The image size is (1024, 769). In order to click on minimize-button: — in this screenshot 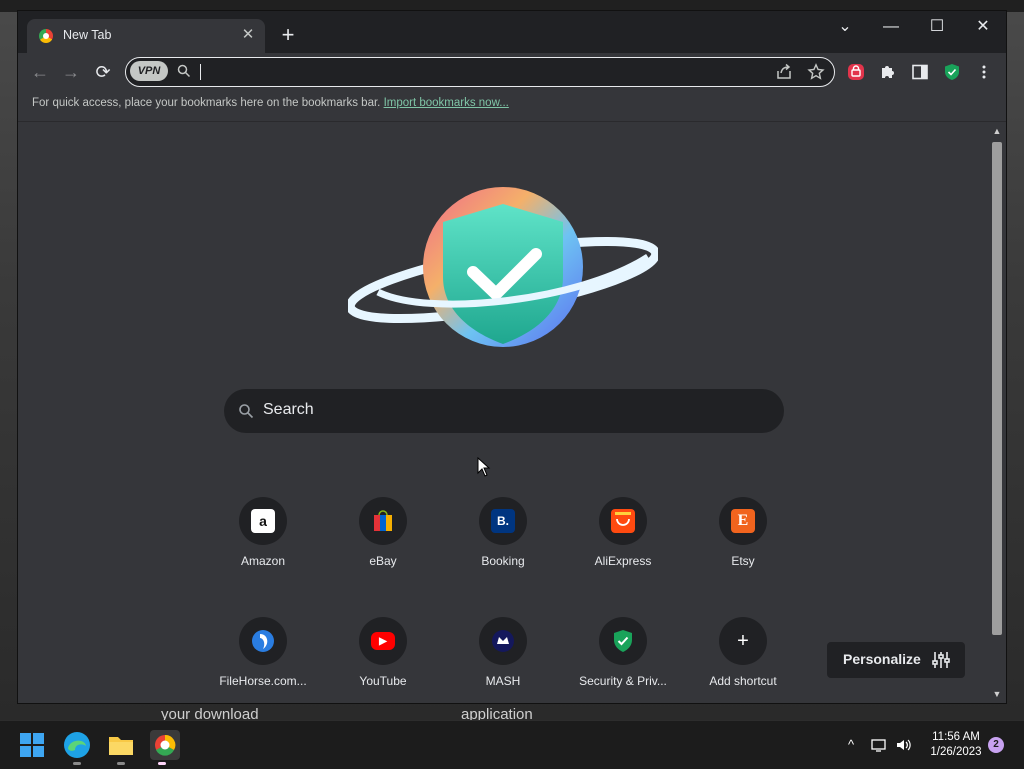, I will do `click(891, 28)`.